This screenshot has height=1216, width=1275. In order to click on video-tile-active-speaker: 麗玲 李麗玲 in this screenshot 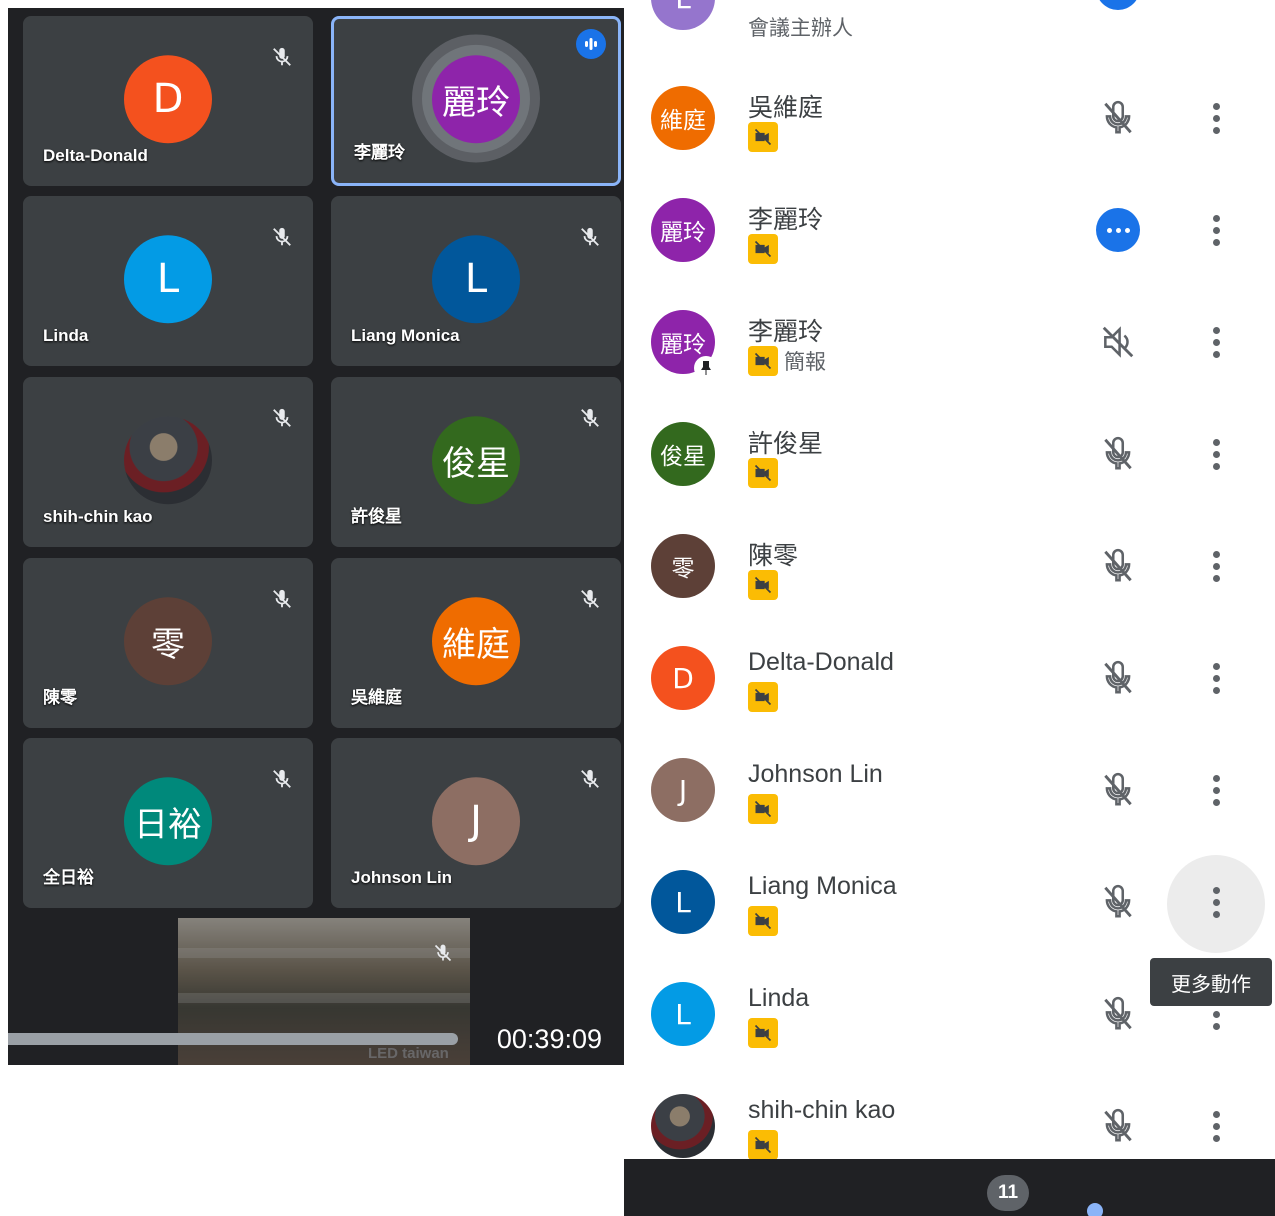, I will do `click(476, 101)`.